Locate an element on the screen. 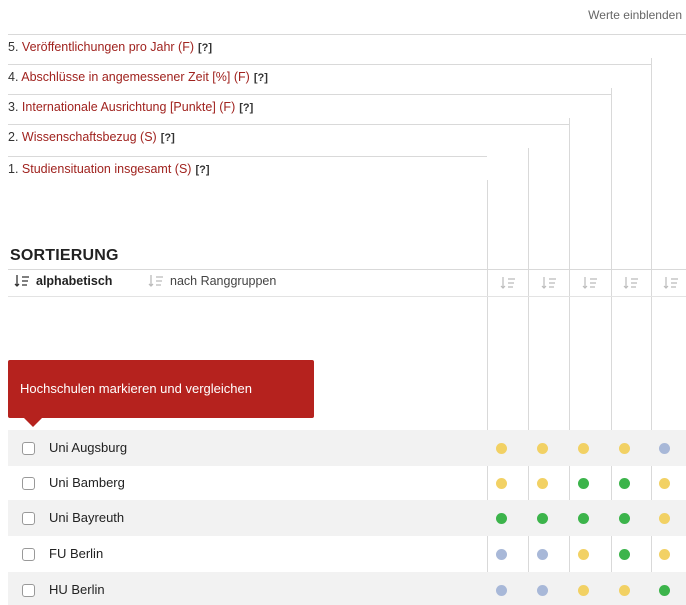  sort-alphabetical-label: alphabetisch is located at coordinates (74, 281).